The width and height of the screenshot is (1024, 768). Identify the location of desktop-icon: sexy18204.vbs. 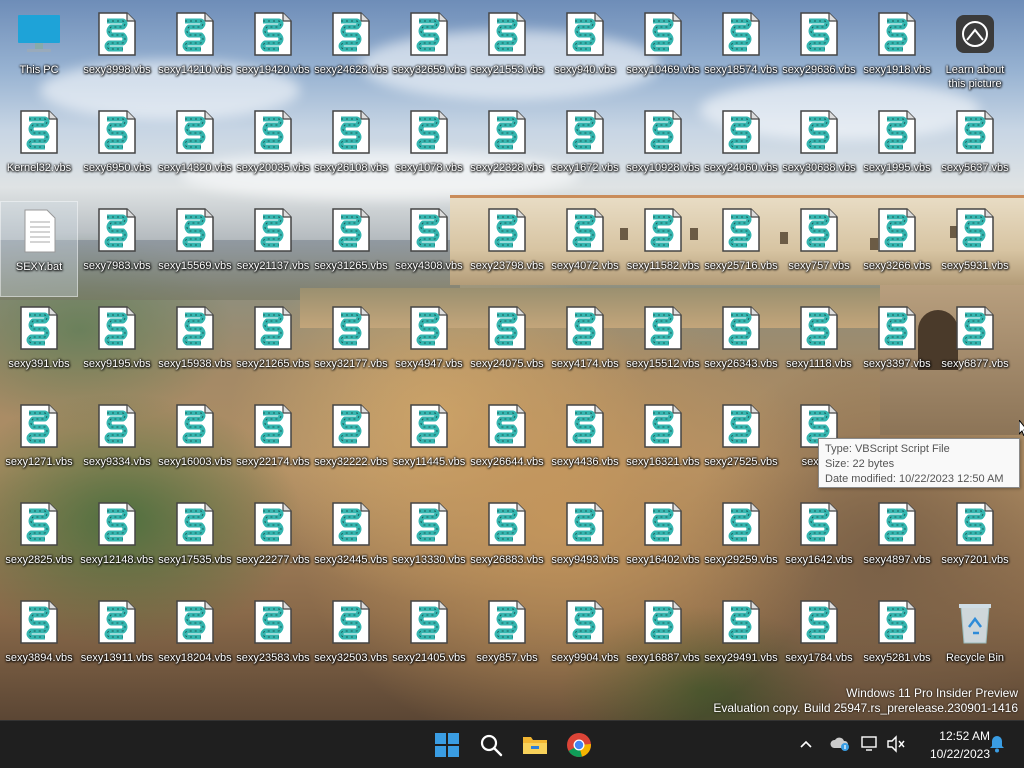
(195, 641).